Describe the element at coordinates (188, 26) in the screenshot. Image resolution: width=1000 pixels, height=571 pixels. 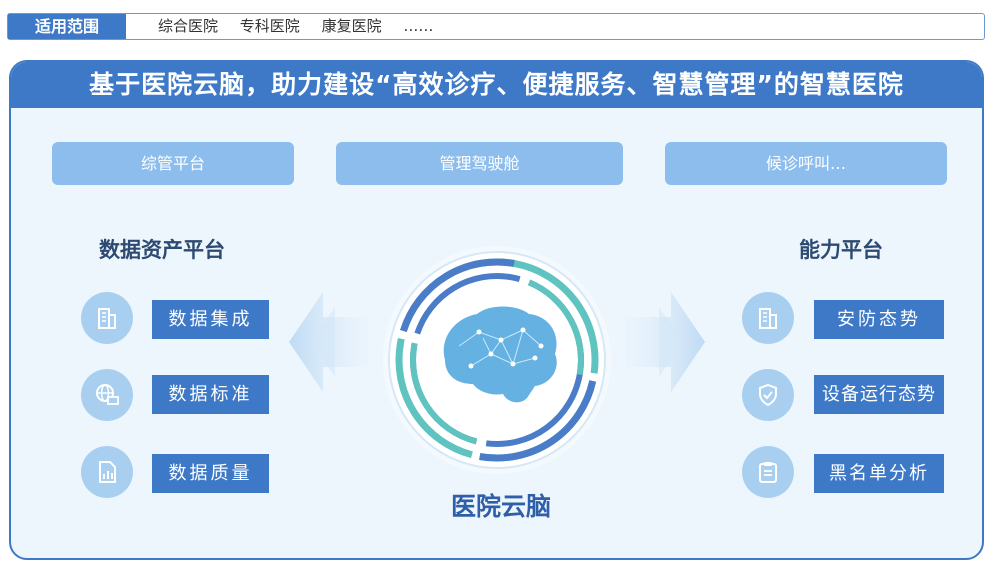
I see `scope-item-general: 综合医院` at that location.